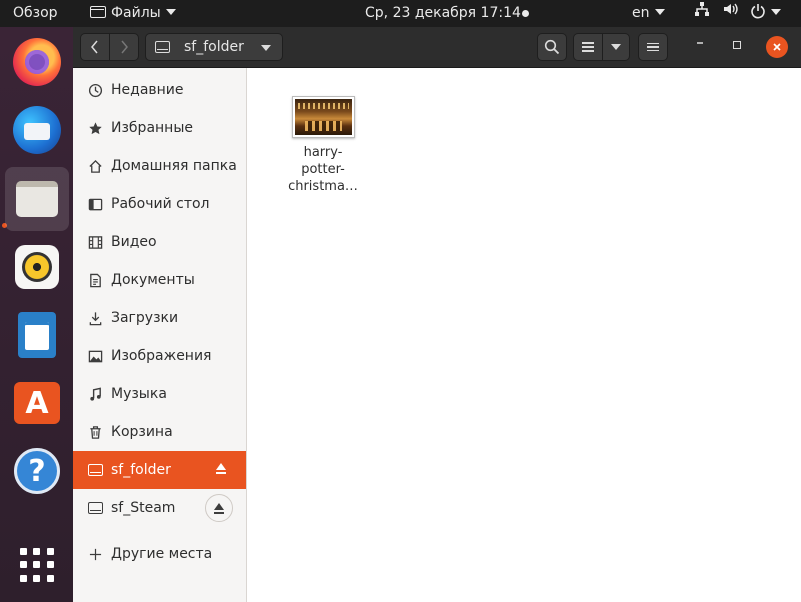 The image size is (801, 602). What do you see at coordinates (95, 90) in the screenshot?
I see `clock-icon` at bounding box center [95, 90].